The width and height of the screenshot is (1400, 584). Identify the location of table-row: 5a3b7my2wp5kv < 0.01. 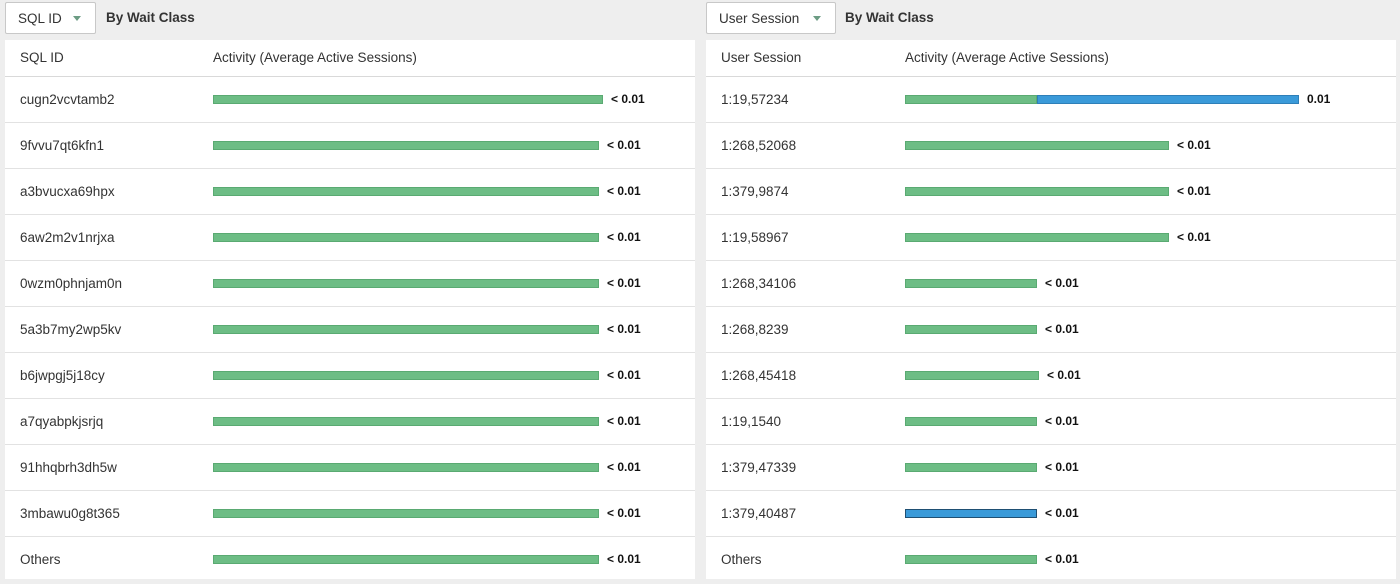
(350, 330).